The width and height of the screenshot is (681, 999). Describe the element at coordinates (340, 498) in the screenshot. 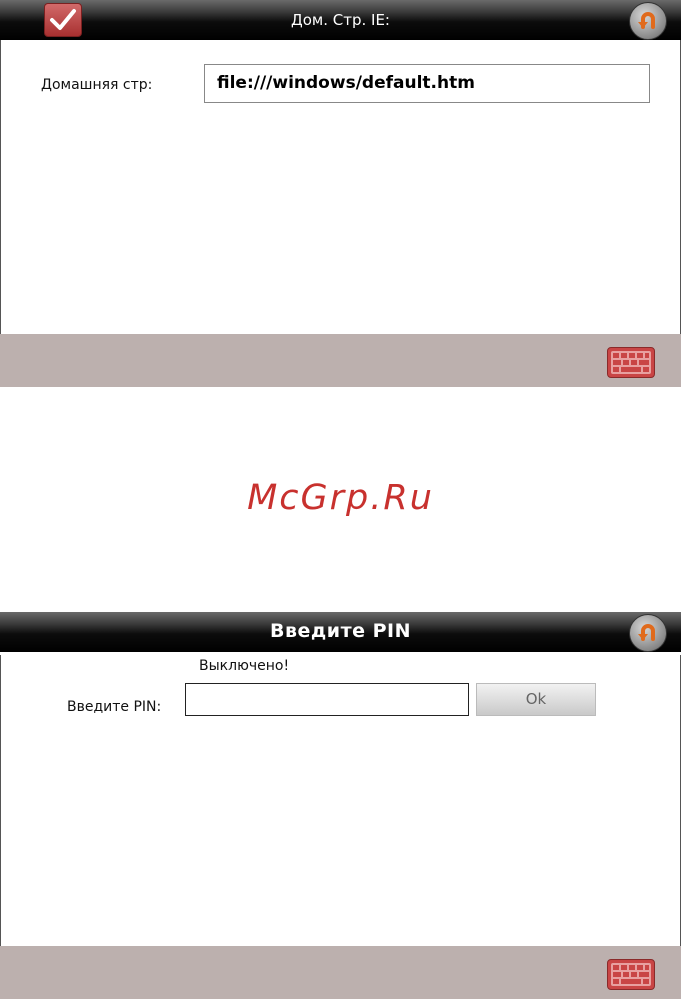

I see `watermark-text: McGrp.Ru` at that location.